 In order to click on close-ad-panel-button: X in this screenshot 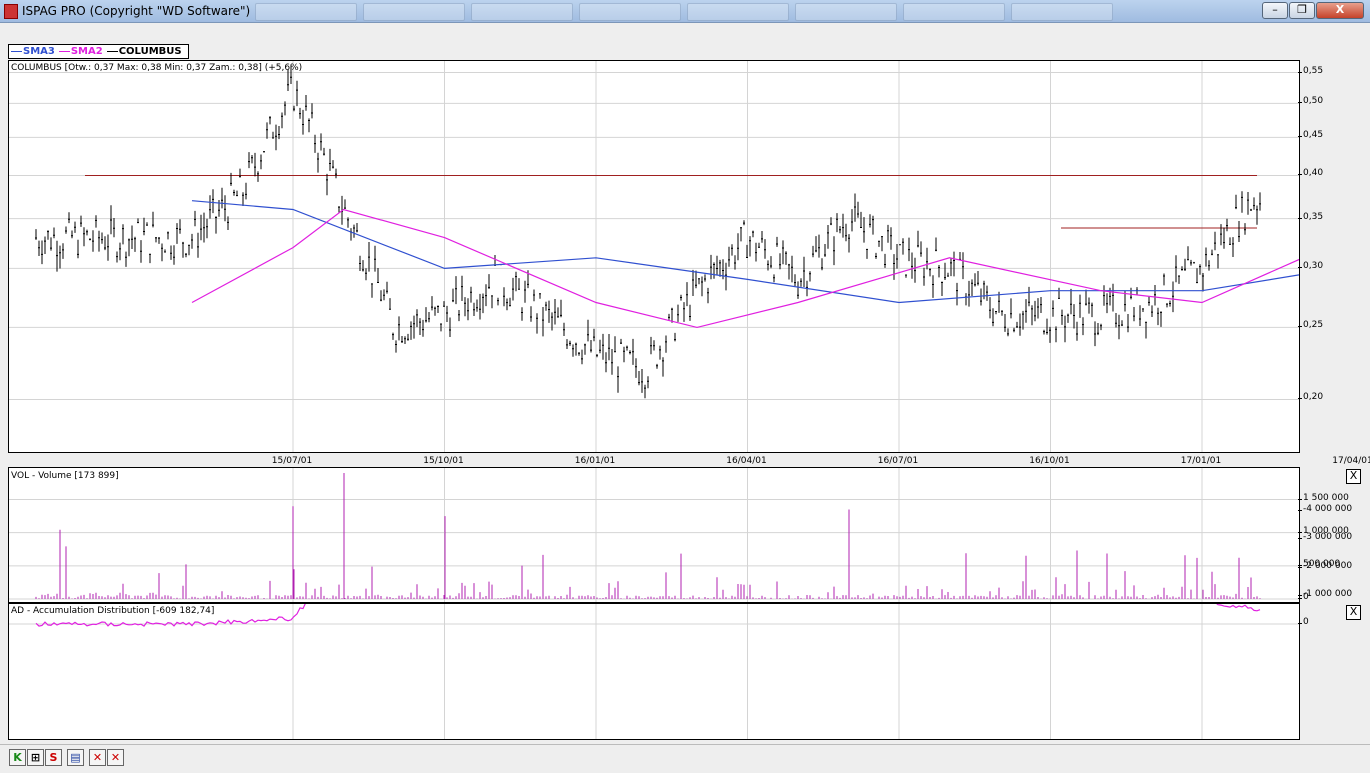, I will do `click(1353, 612)`.